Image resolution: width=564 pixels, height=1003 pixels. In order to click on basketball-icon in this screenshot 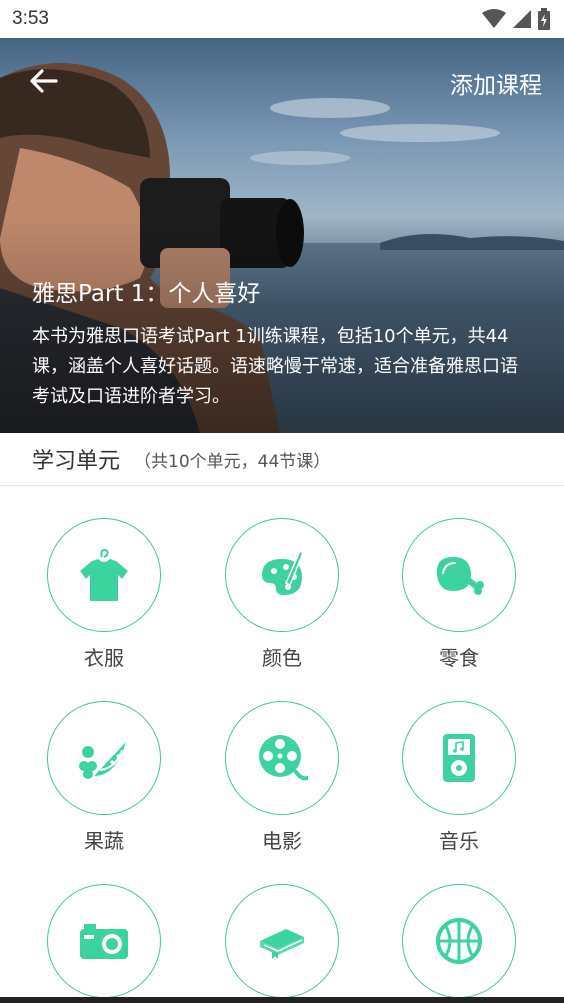, I will do `click(459, 941)`.